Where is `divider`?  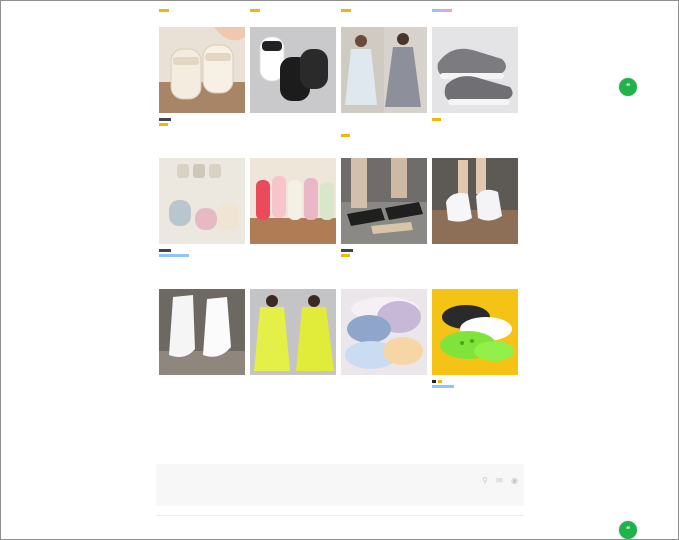
divider is located at coordinates (340, 515).